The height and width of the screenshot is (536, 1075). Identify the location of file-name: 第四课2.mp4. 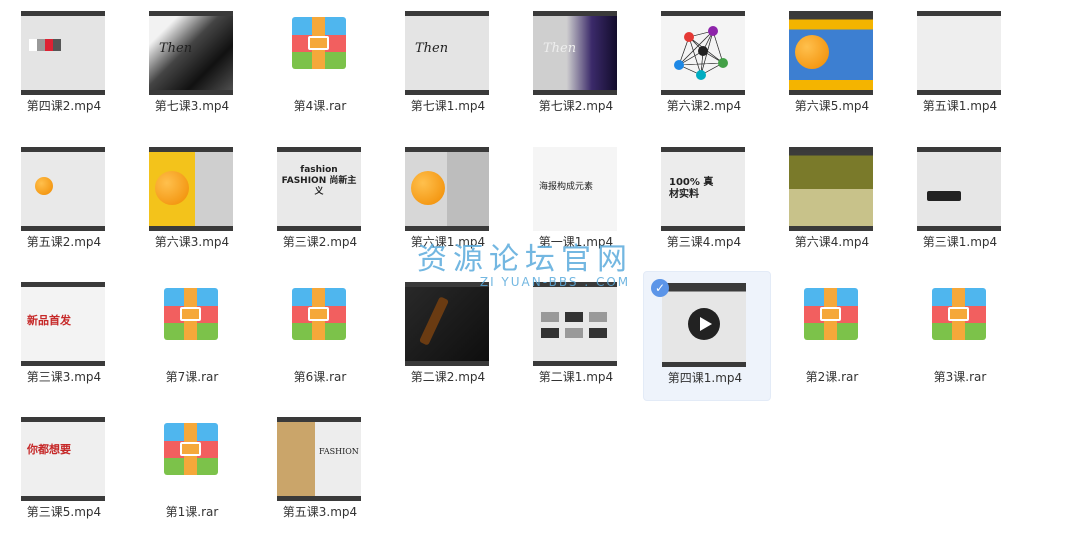
(64, 106).